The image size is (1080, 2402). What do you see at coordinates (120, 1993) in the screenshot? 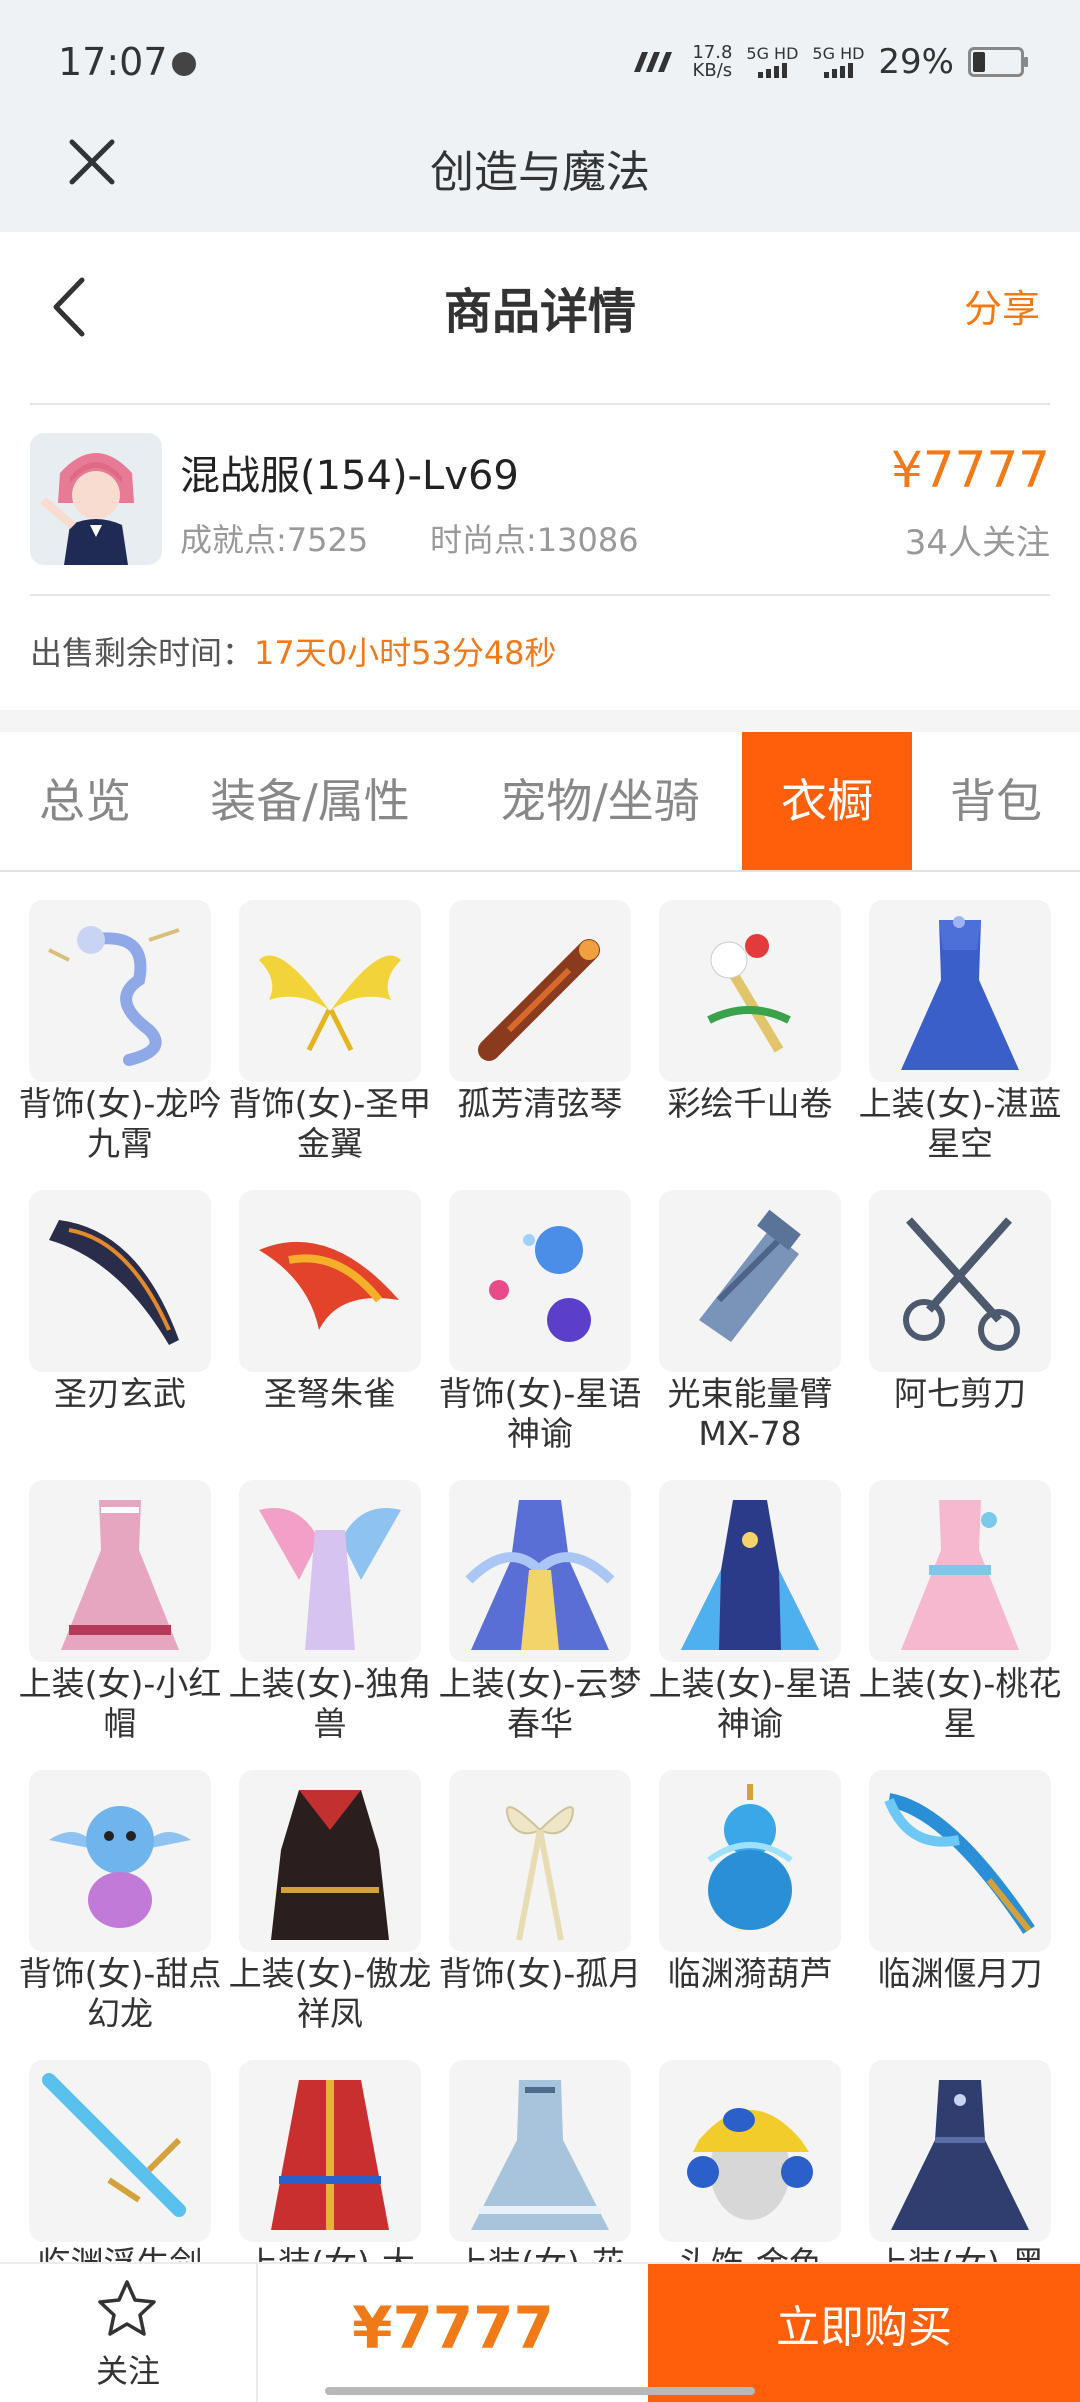
I see `item-name: 背饰(女)-甜点幻龙` at bounding box center [120, 1993].